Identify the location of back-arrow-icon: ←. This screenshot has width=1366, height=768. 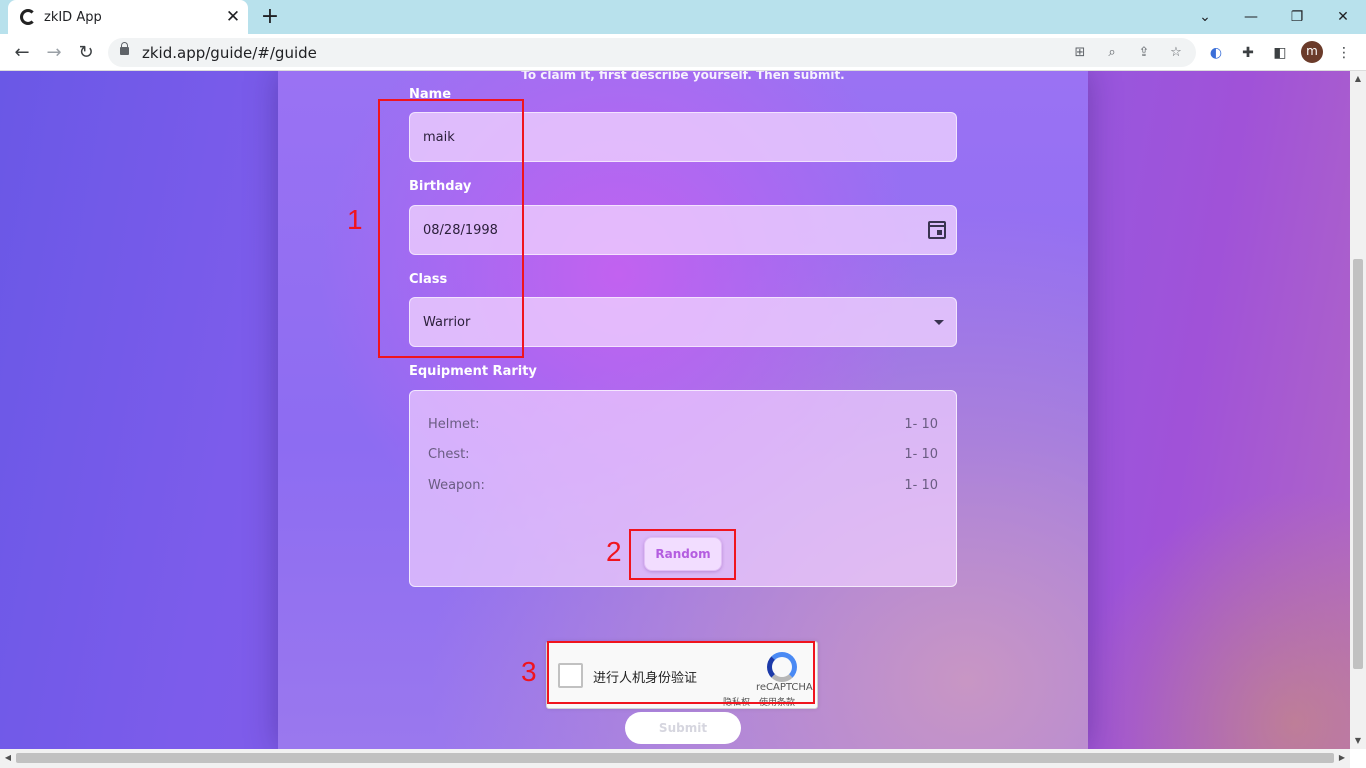
(22, 53).